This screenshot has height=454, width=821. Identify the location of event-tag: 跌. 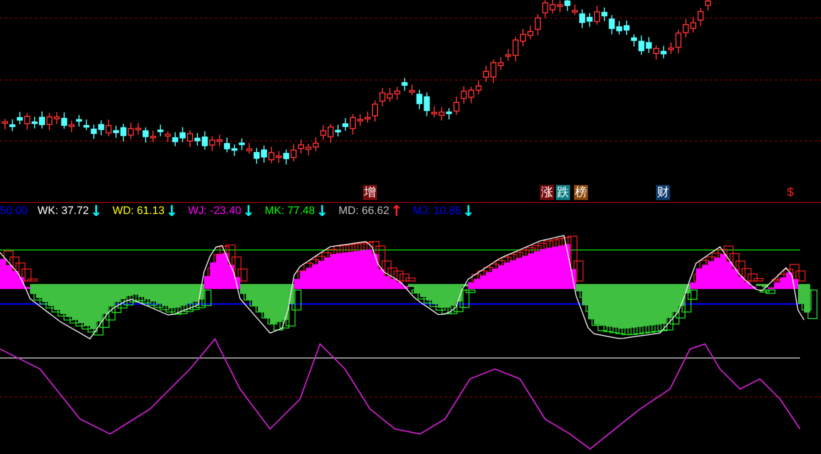
(563, 192).